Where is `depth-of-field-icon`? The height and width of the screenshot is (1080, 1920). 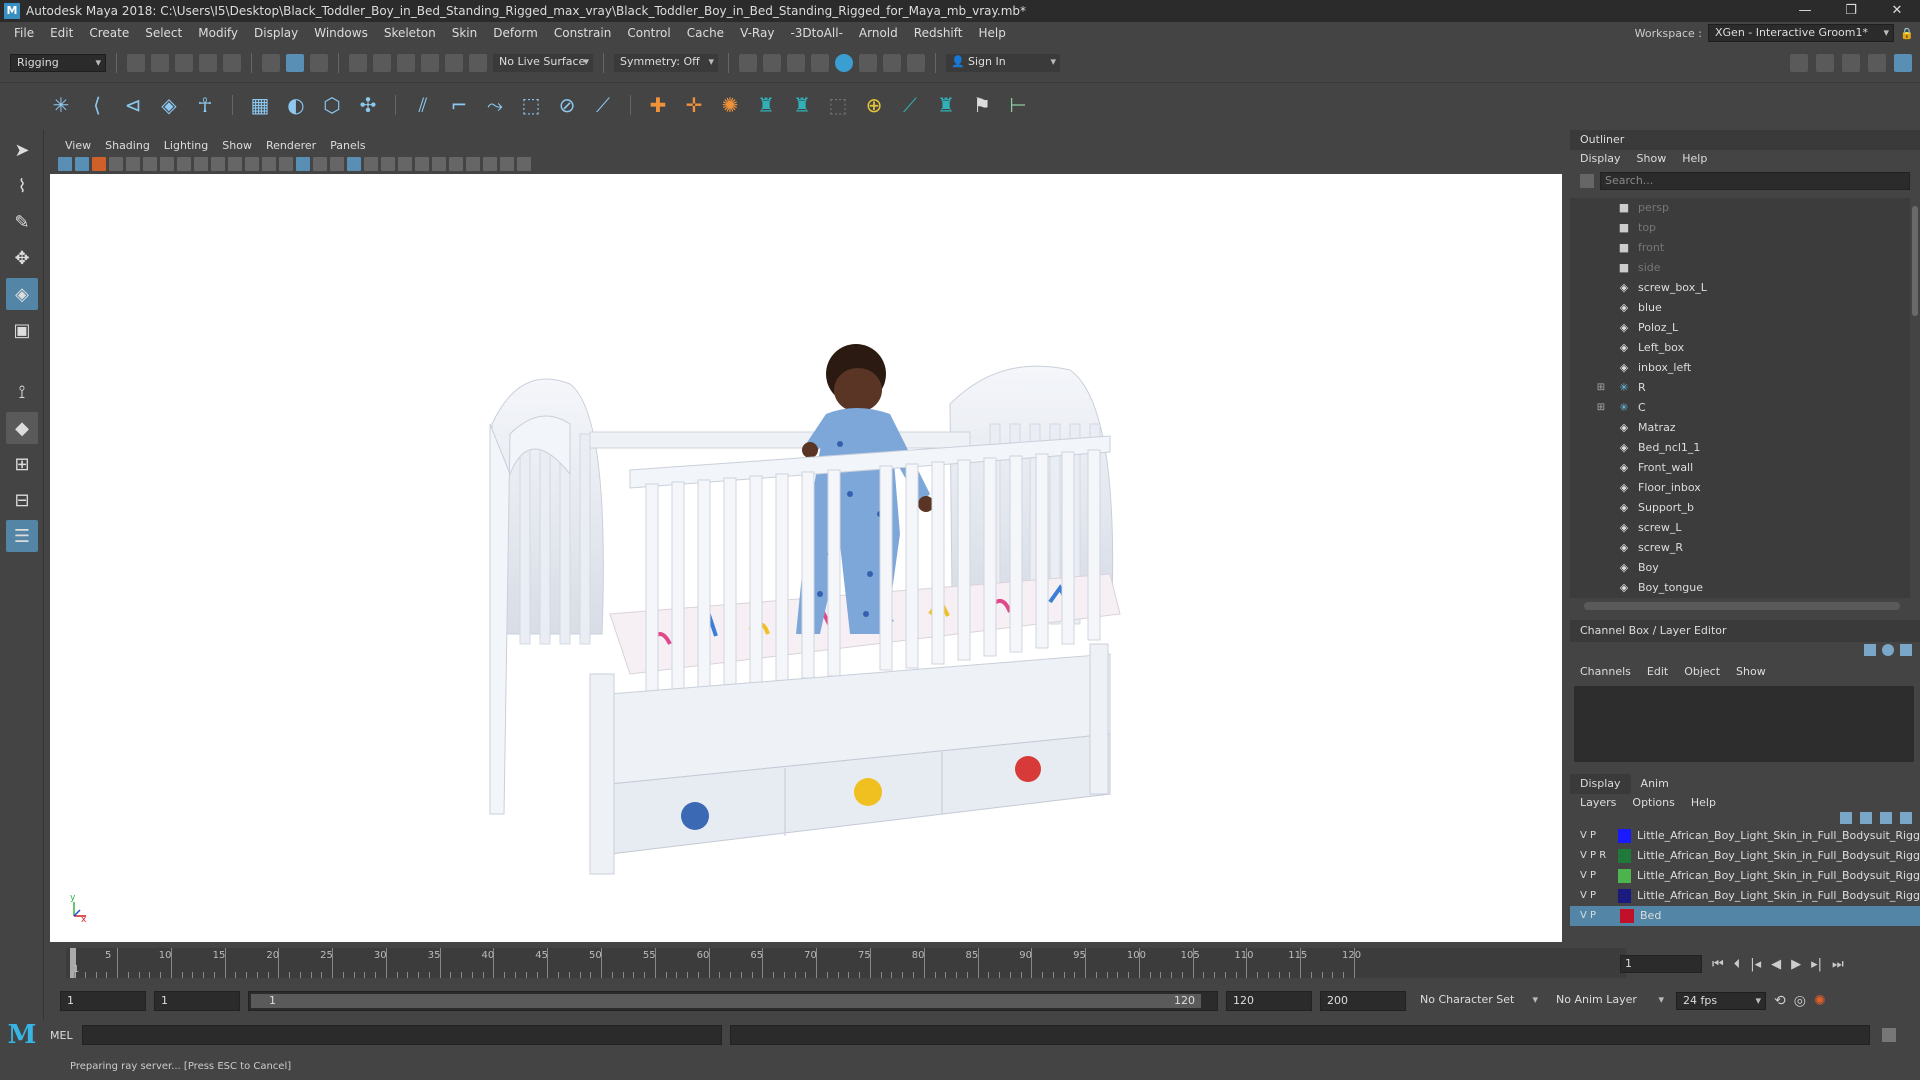 depth-of-field-icon is located at coordinates (456, 164).